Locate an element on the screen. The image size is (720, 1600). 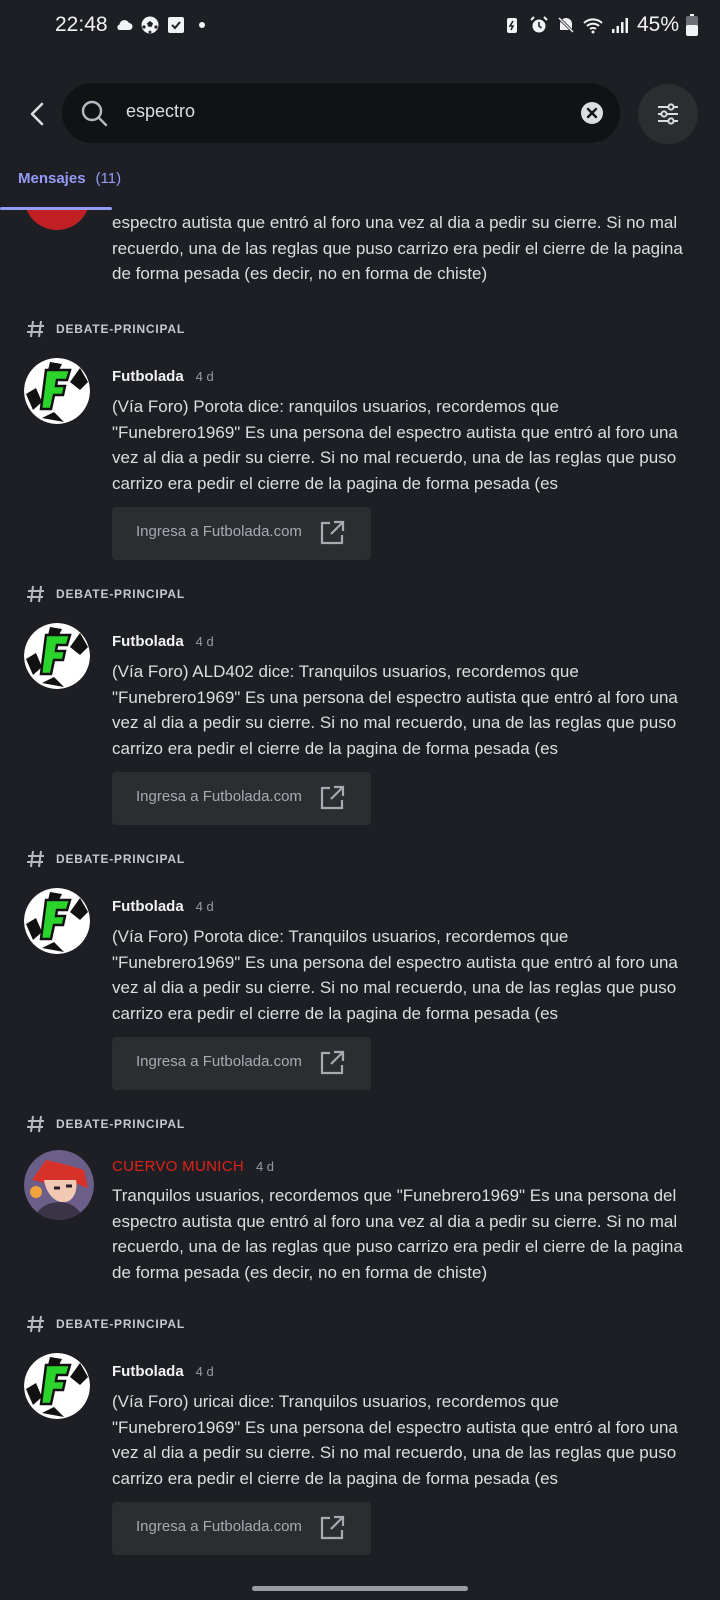
battery-icon is located at coordinates (692, 25).